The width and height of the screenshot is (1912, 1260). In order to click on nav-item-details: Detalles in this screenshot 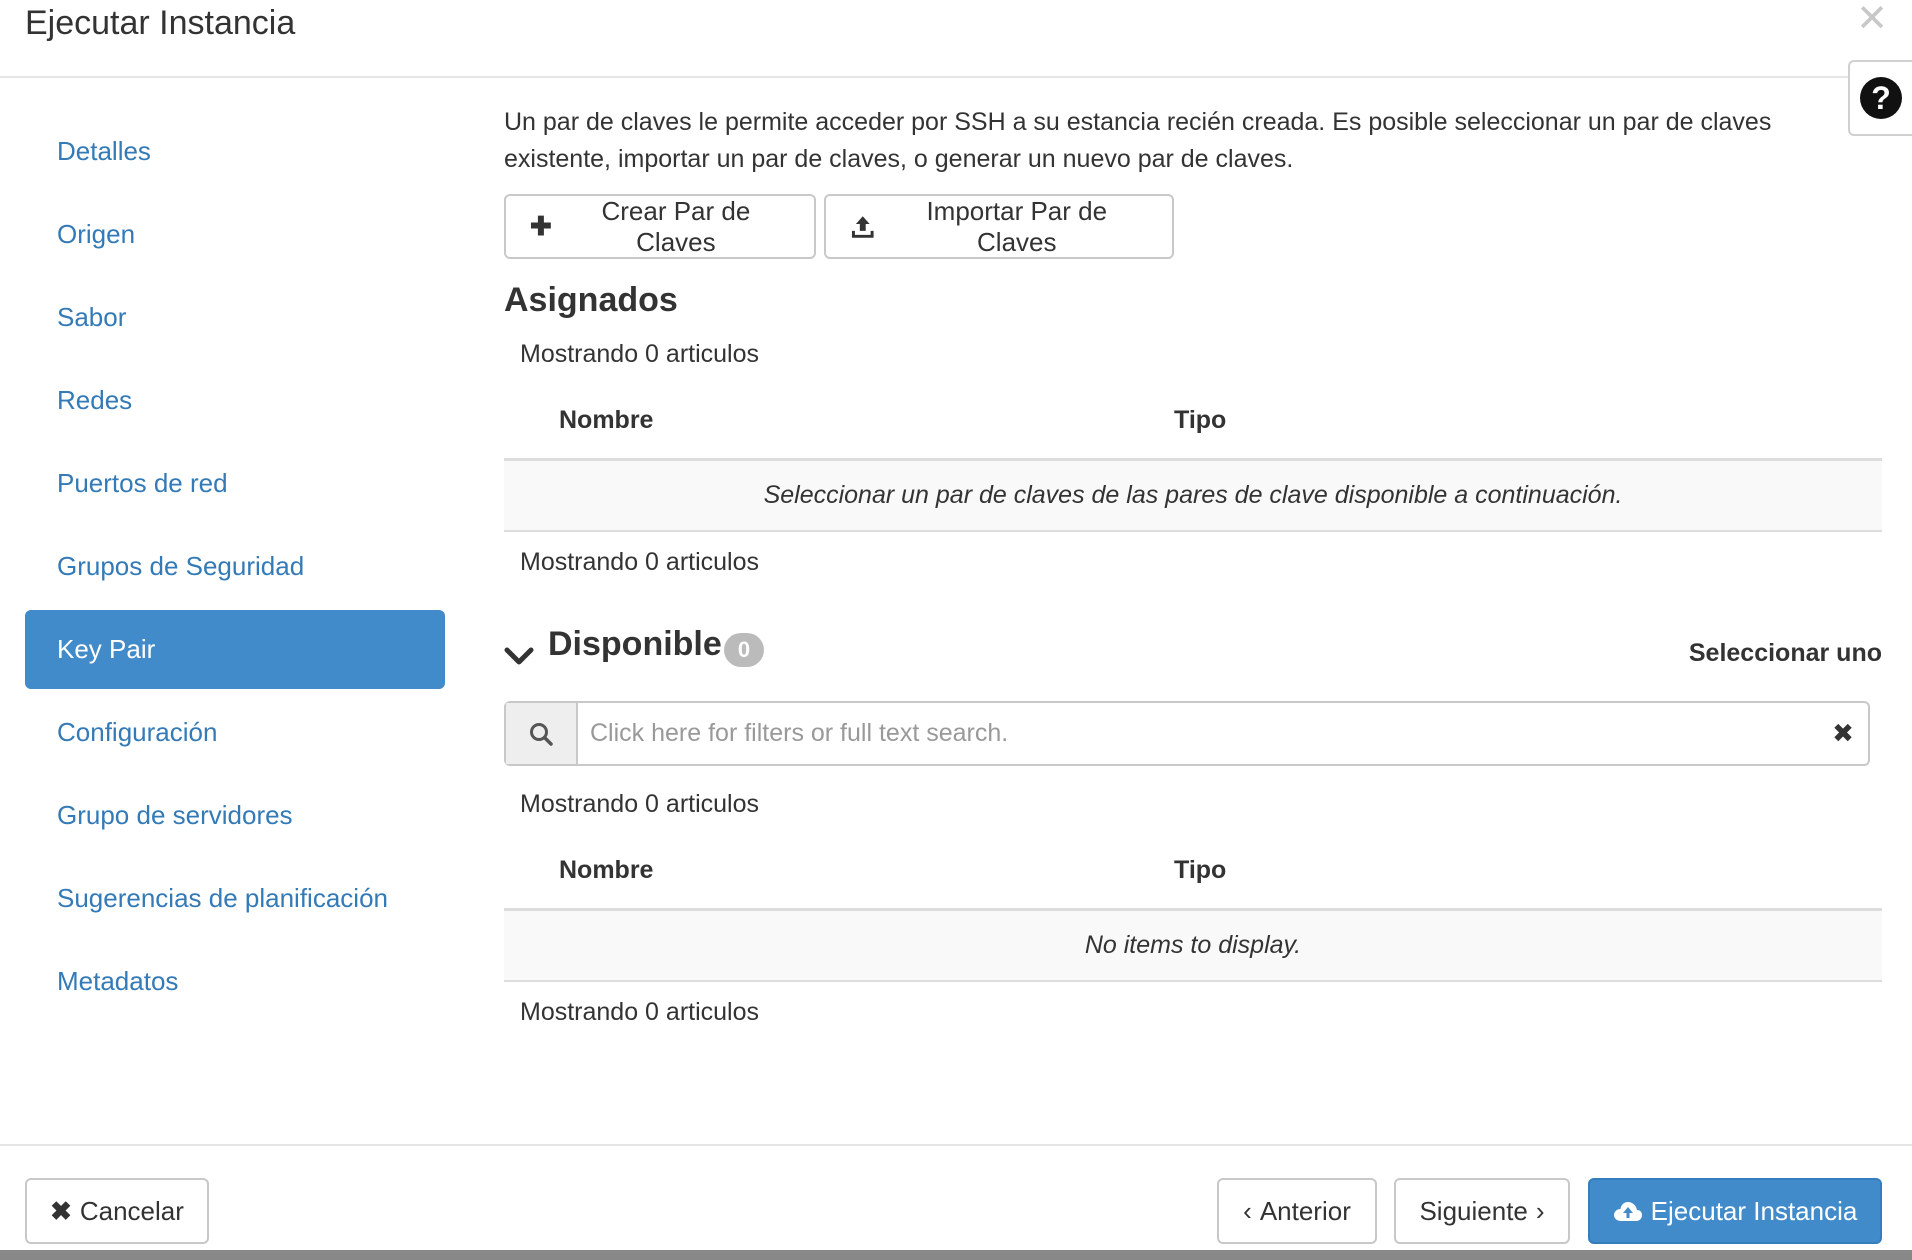, I will do `click(235, 151)`.